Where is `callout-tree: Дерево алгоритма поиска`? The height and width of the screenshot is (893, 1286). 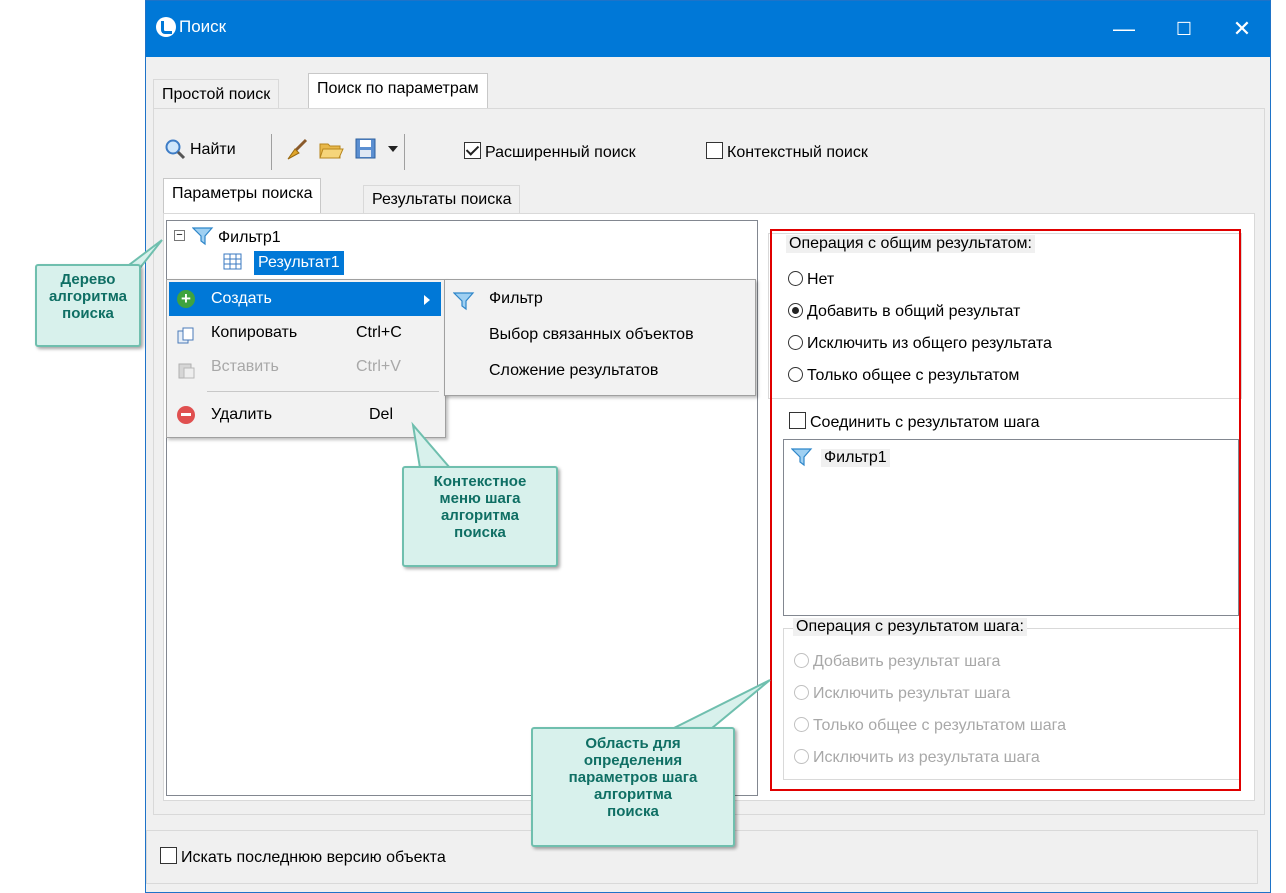
callout-tree: Дерево алгоритма поиска is located at coordinates (88, 305).